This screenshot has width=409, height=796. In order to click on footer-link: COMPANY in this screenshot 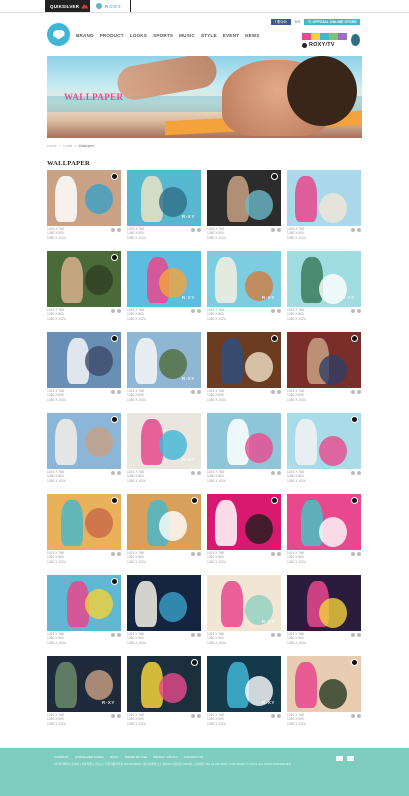, I will do `click(61, 757)`.